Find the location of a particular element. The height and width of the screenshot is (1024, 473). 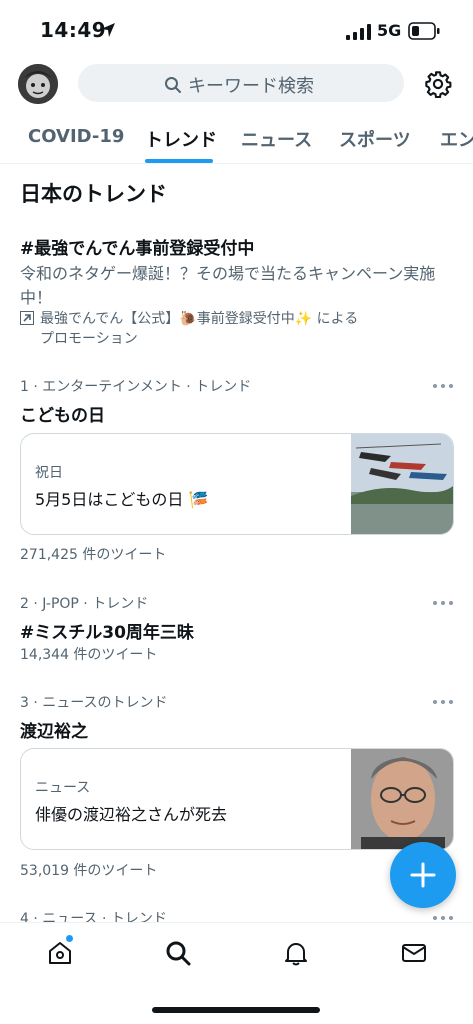

network-type: 5G is located at coordinates (389, 30).